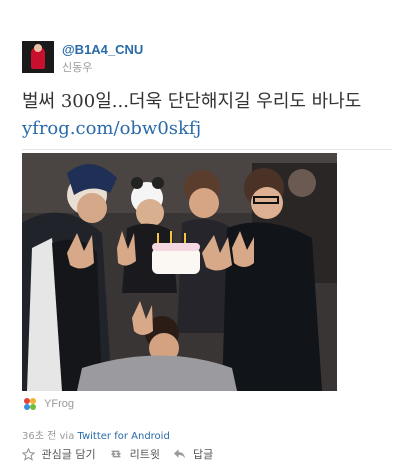 The height and width of the screenshot is (469, 407). I want to click on retweet-label: 리트윗, so click(144, 454).